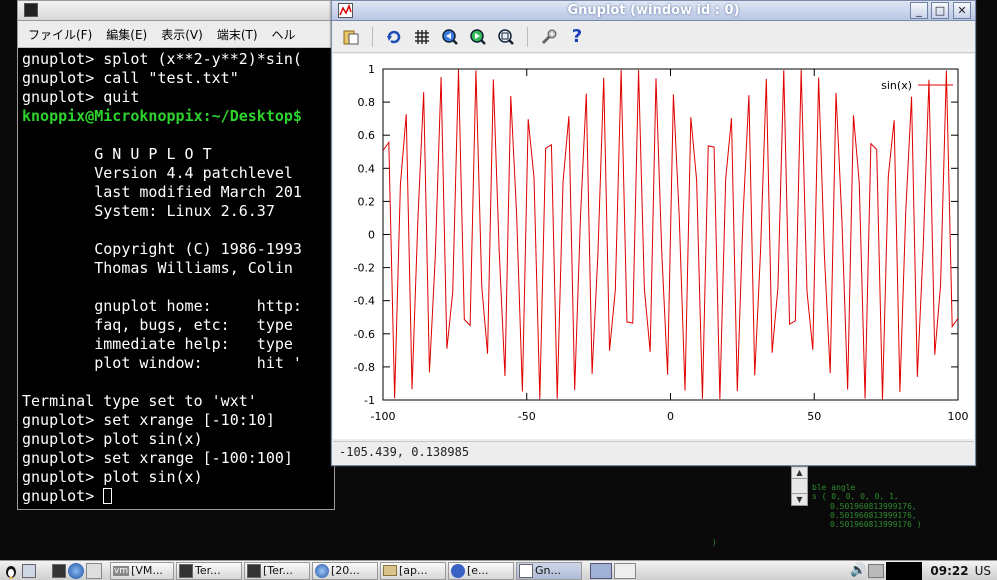 This screenshot has width=997, height=580. Describe the element at coordinates (126, 34) in the screenshot. I see `menu-edit: 編集(E)` at that location.